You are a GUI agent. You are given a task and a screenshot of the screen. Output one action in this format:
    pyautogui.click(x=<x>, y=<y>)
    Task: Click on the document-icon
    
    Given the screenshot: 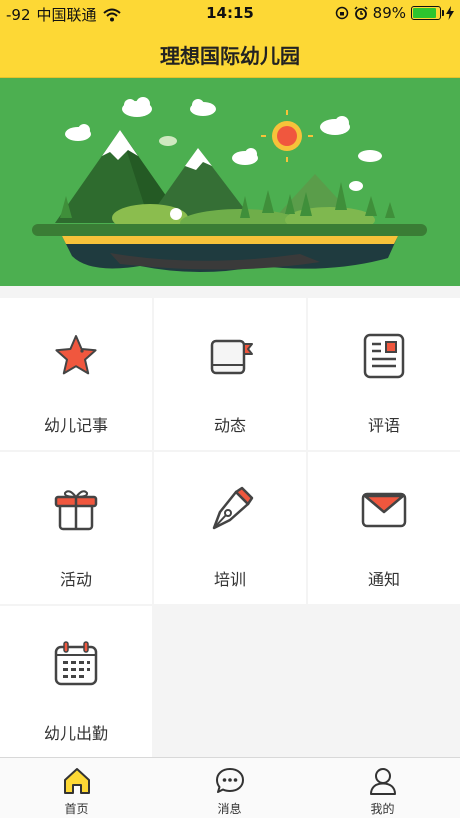 What is the action you would take?
    pyautogui.click(x=384, y=356)
    